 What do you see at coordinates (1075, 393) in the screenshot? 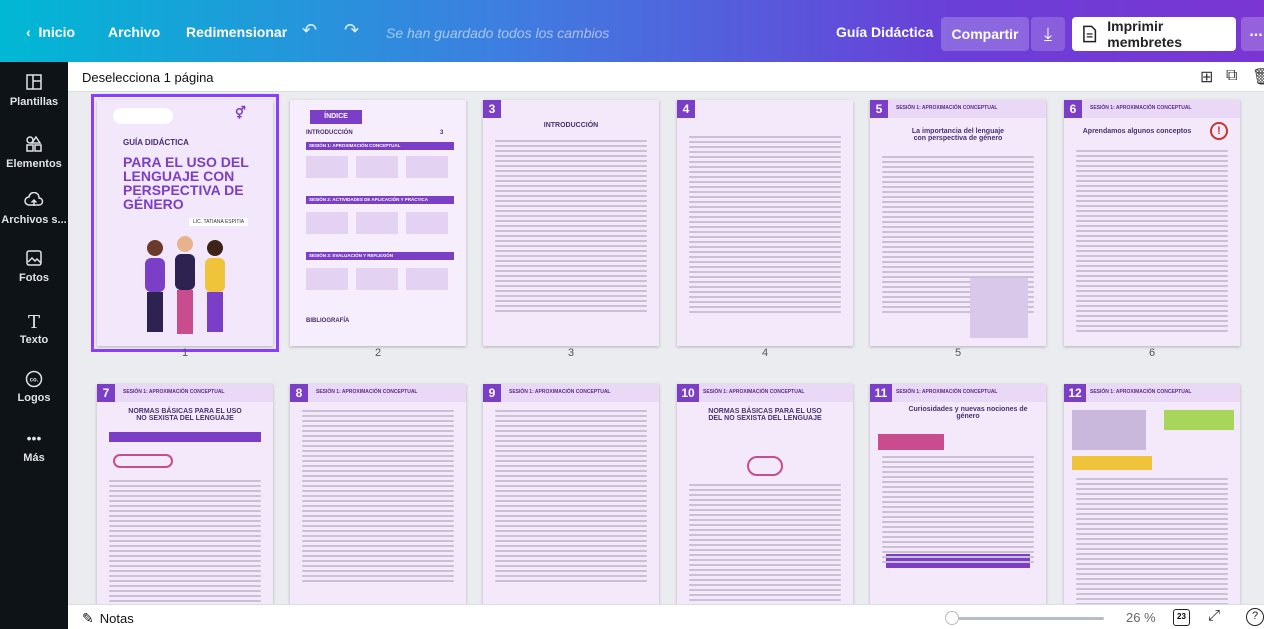
I see `page-badge: 12` at bounding box center [1075, 393].